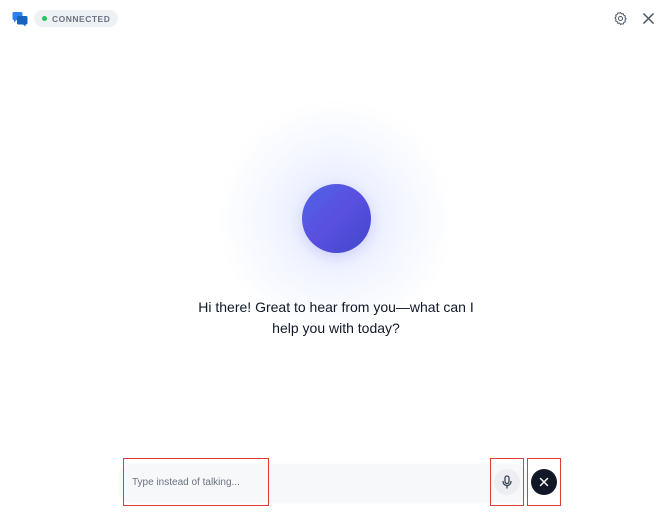  What do you see at coordinates (20, 19) in the screenshot?
I see `chat-bubbles-icon` at bounding box center [20, 19].